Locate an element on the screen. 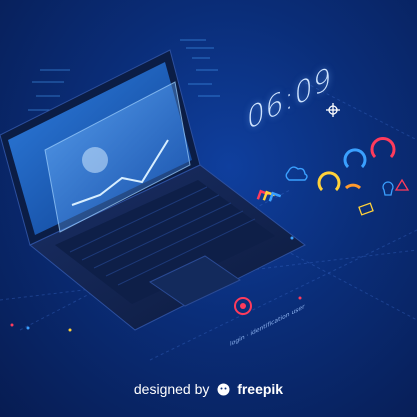 The image size is (417, 417). arrows-icon is located at coordinates (269, 195).